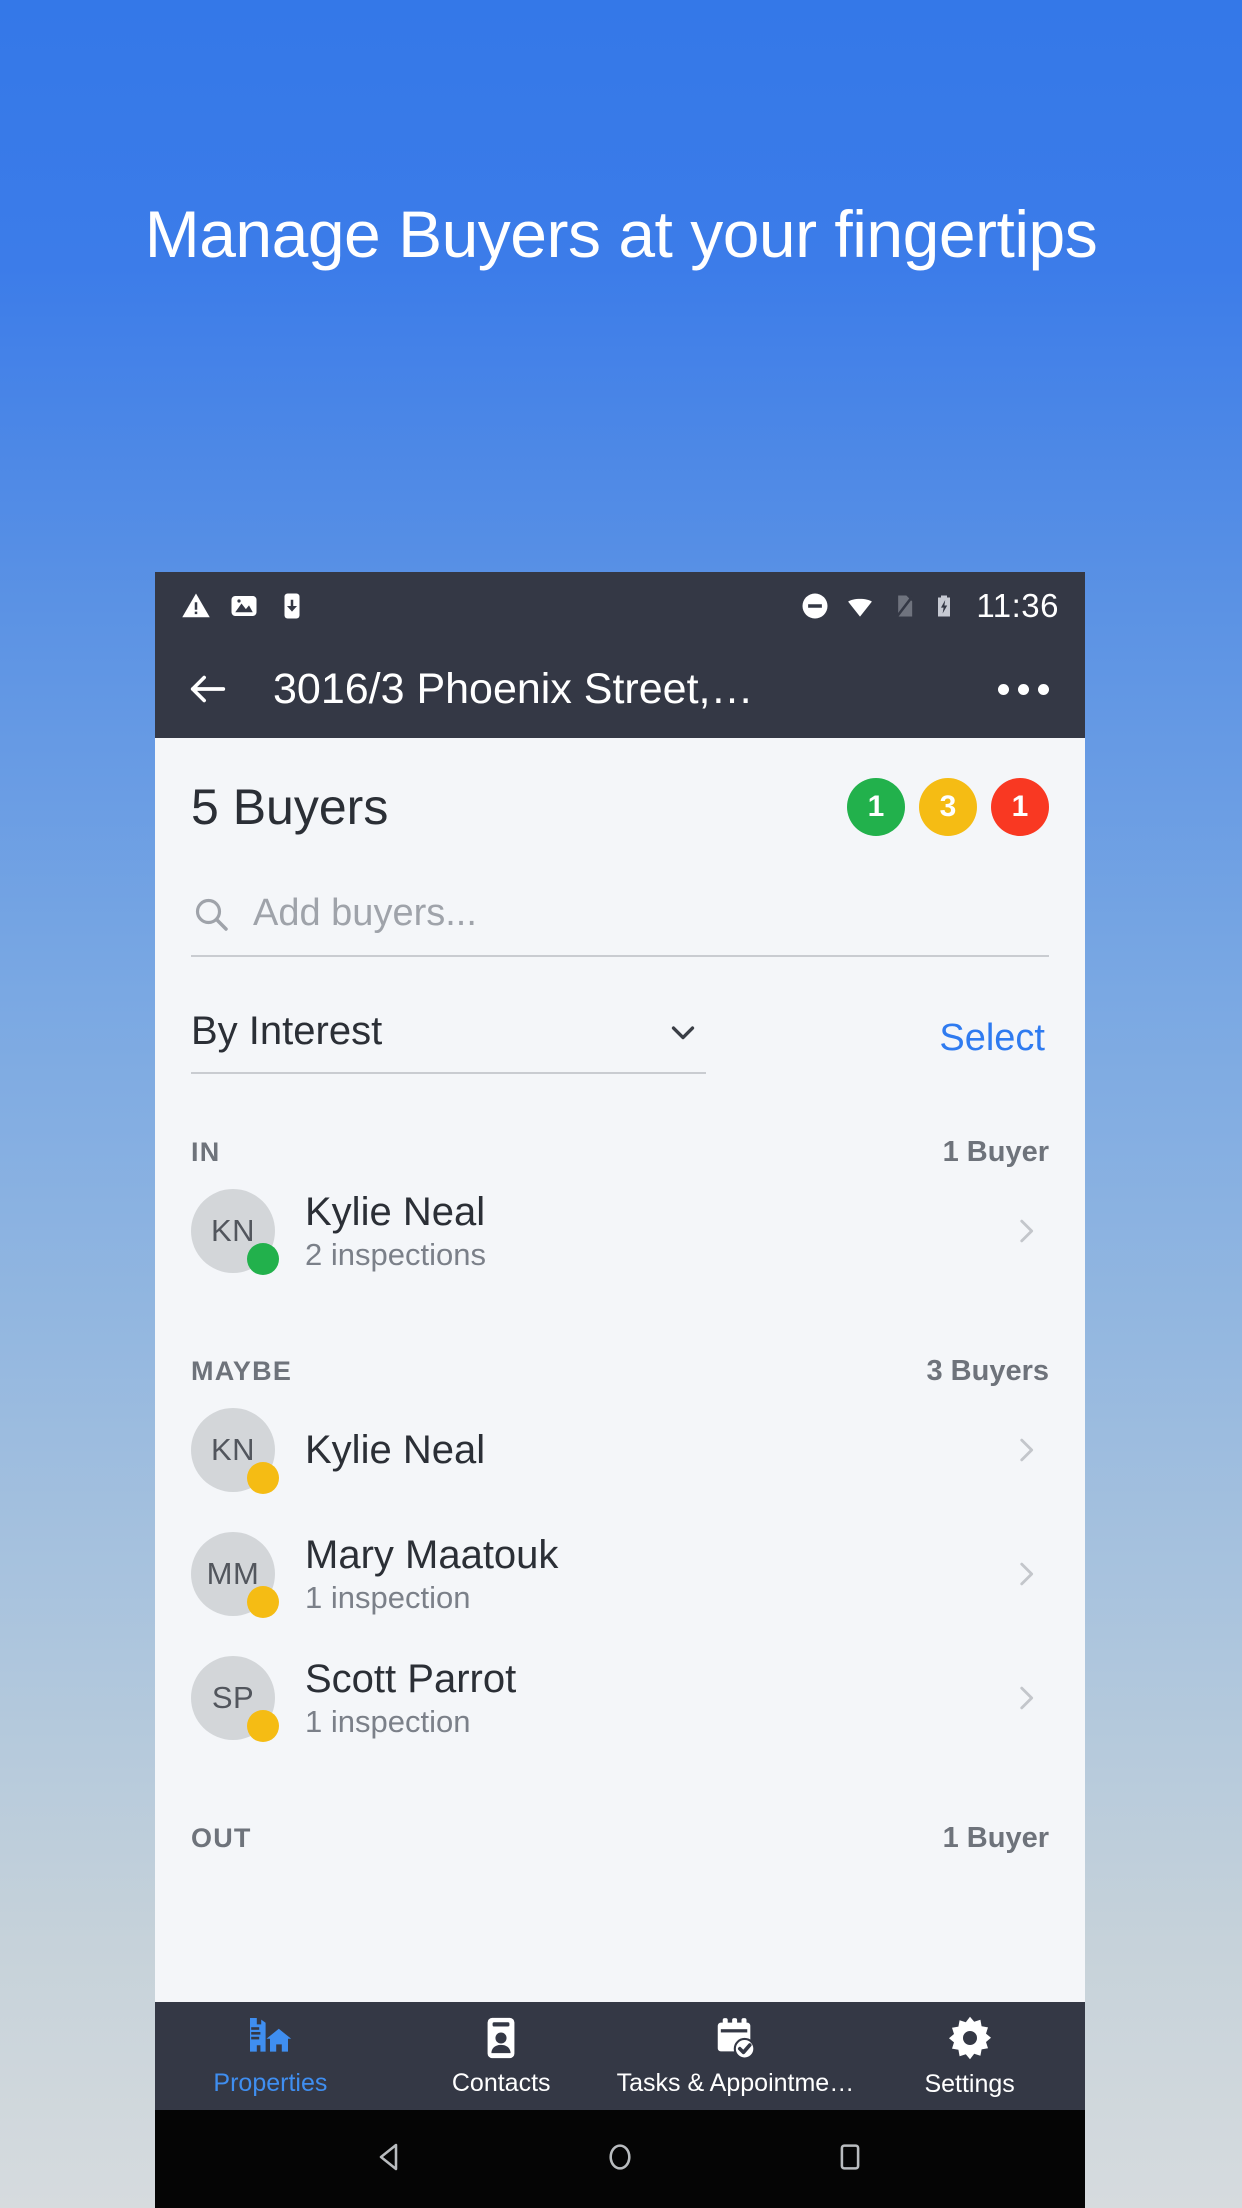  Describe the element at coordinates (501, 2082) in the screenshot. I see `nav-label-contacts: Contacts` at that location.